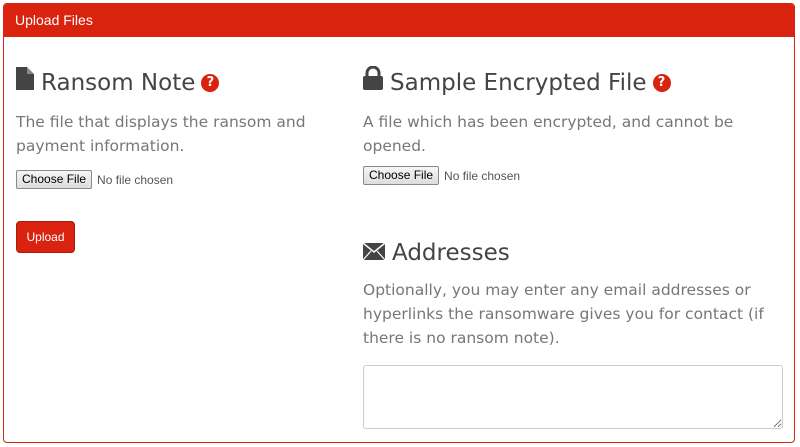 This screenshot has height=447, width=800. I want to click on ransom-note-file-input: Choose File No file chosen, so click(188, 179).